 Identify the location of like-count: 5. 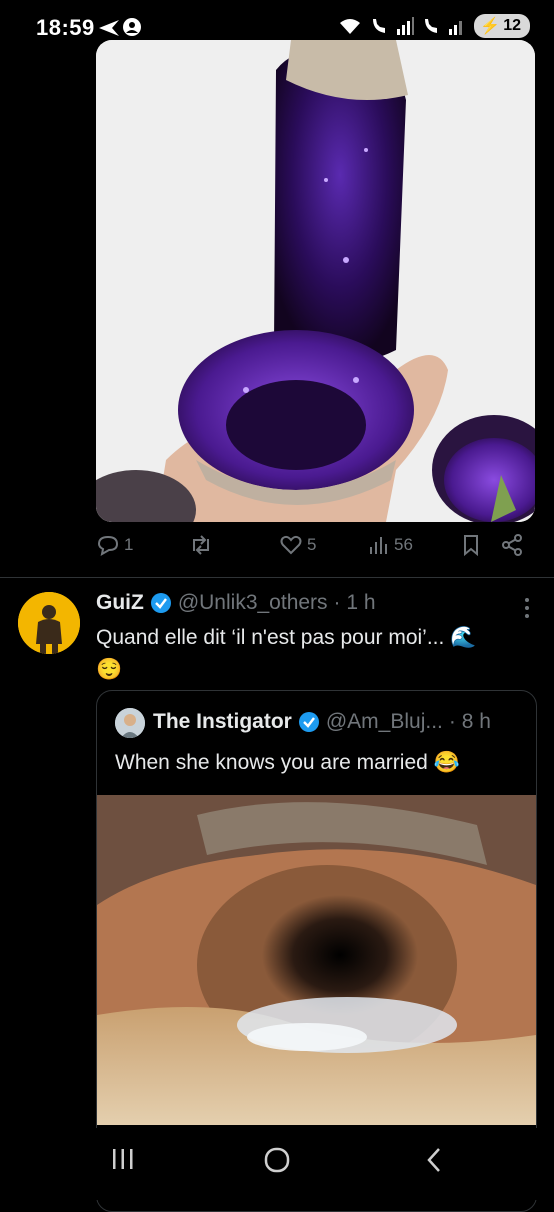
(312, 544).